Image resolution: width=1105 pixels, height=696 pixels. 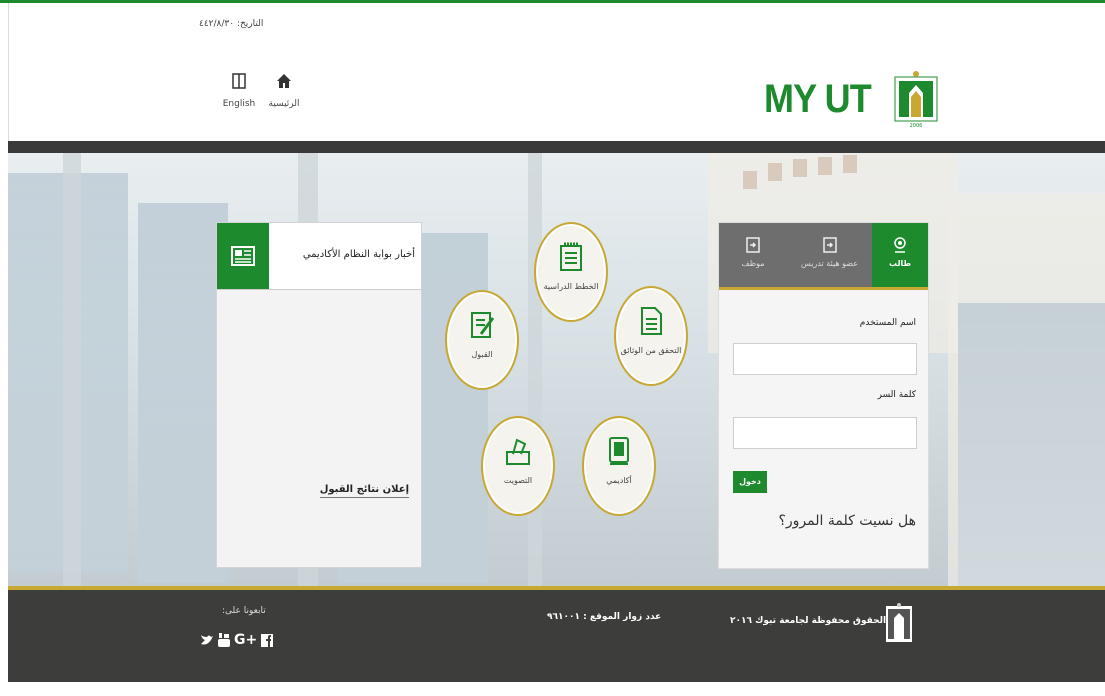 What do you see at coordinates (358, 254) in the screenshot?
I see `news-title: أخبار بوابة النظام الأكاديمي` at bounding box center [358, 254].